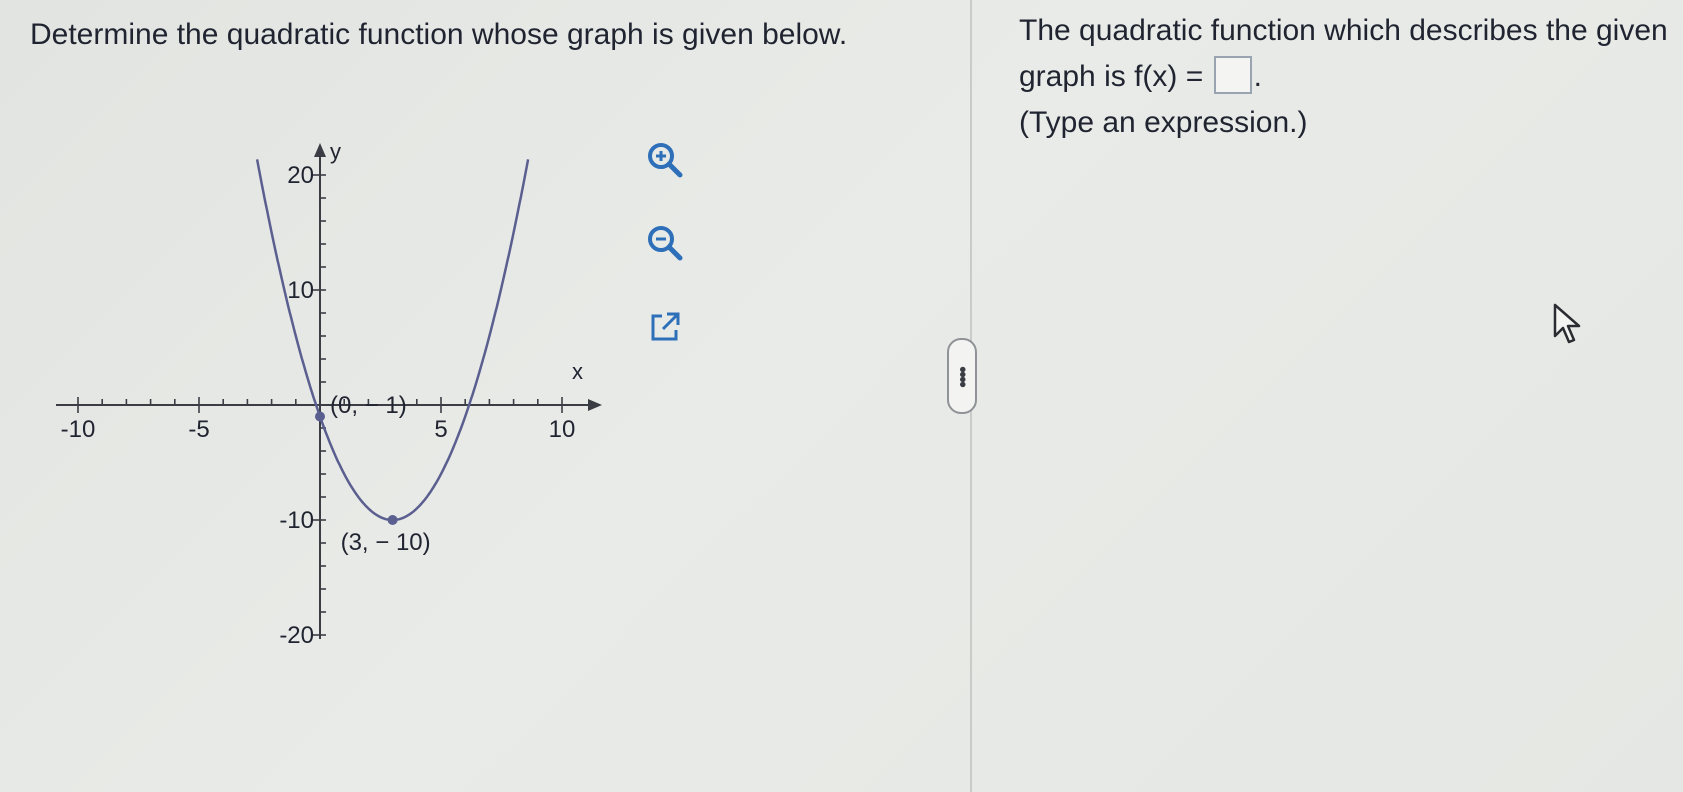  I want to click on y-tick-label: 20, so click(300, 175).